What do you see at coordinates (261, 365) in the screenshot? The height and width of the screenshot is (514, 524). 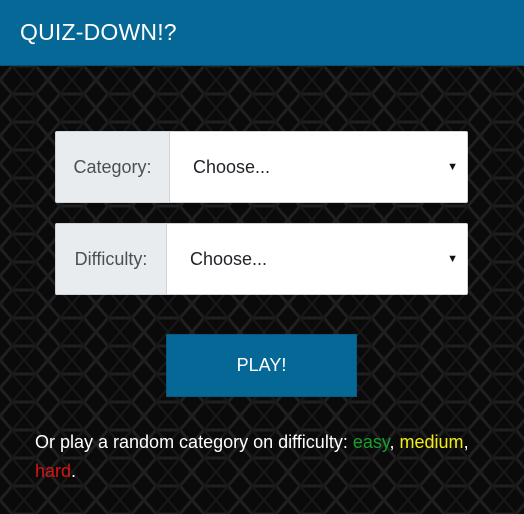 I see `play-button: PLAY!` at bounding box center [261, 365].